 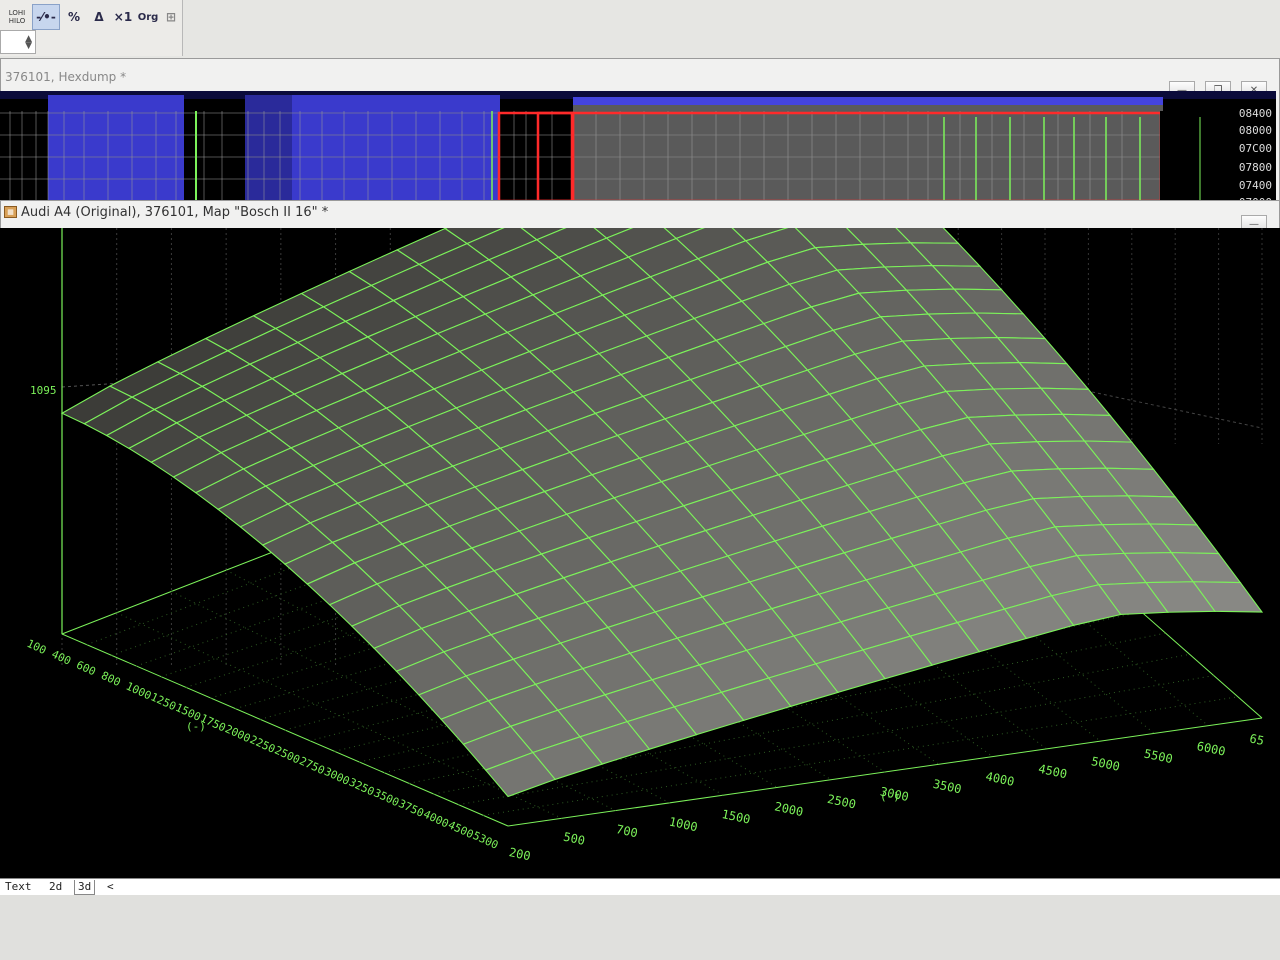 I want to click on x-tick-label: 6000, so click(x=1211, y=749).